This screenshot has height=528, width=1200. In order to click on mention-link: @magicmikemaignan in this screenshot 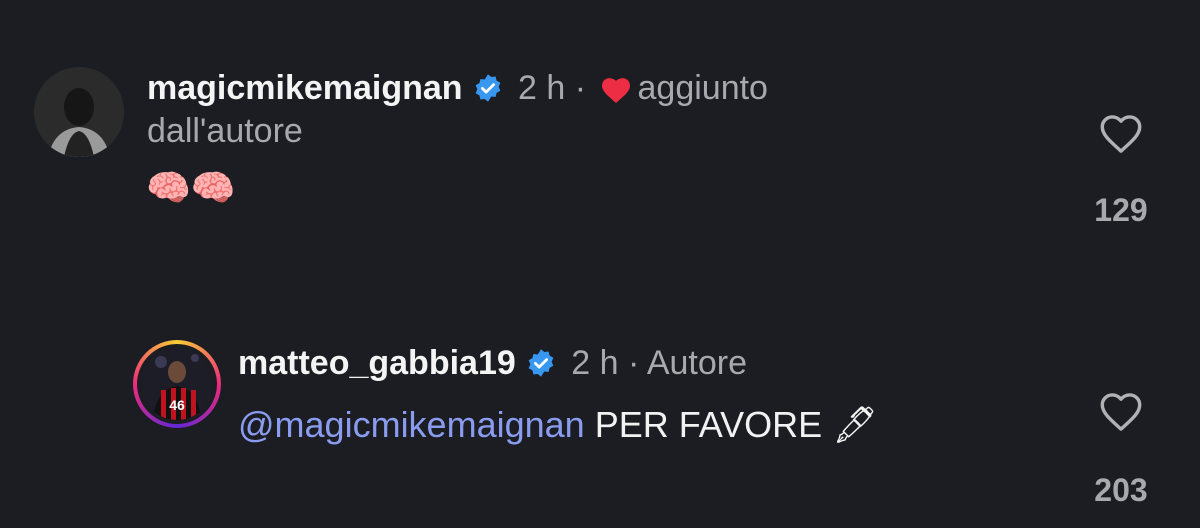, I will do `click(411, 424)`.